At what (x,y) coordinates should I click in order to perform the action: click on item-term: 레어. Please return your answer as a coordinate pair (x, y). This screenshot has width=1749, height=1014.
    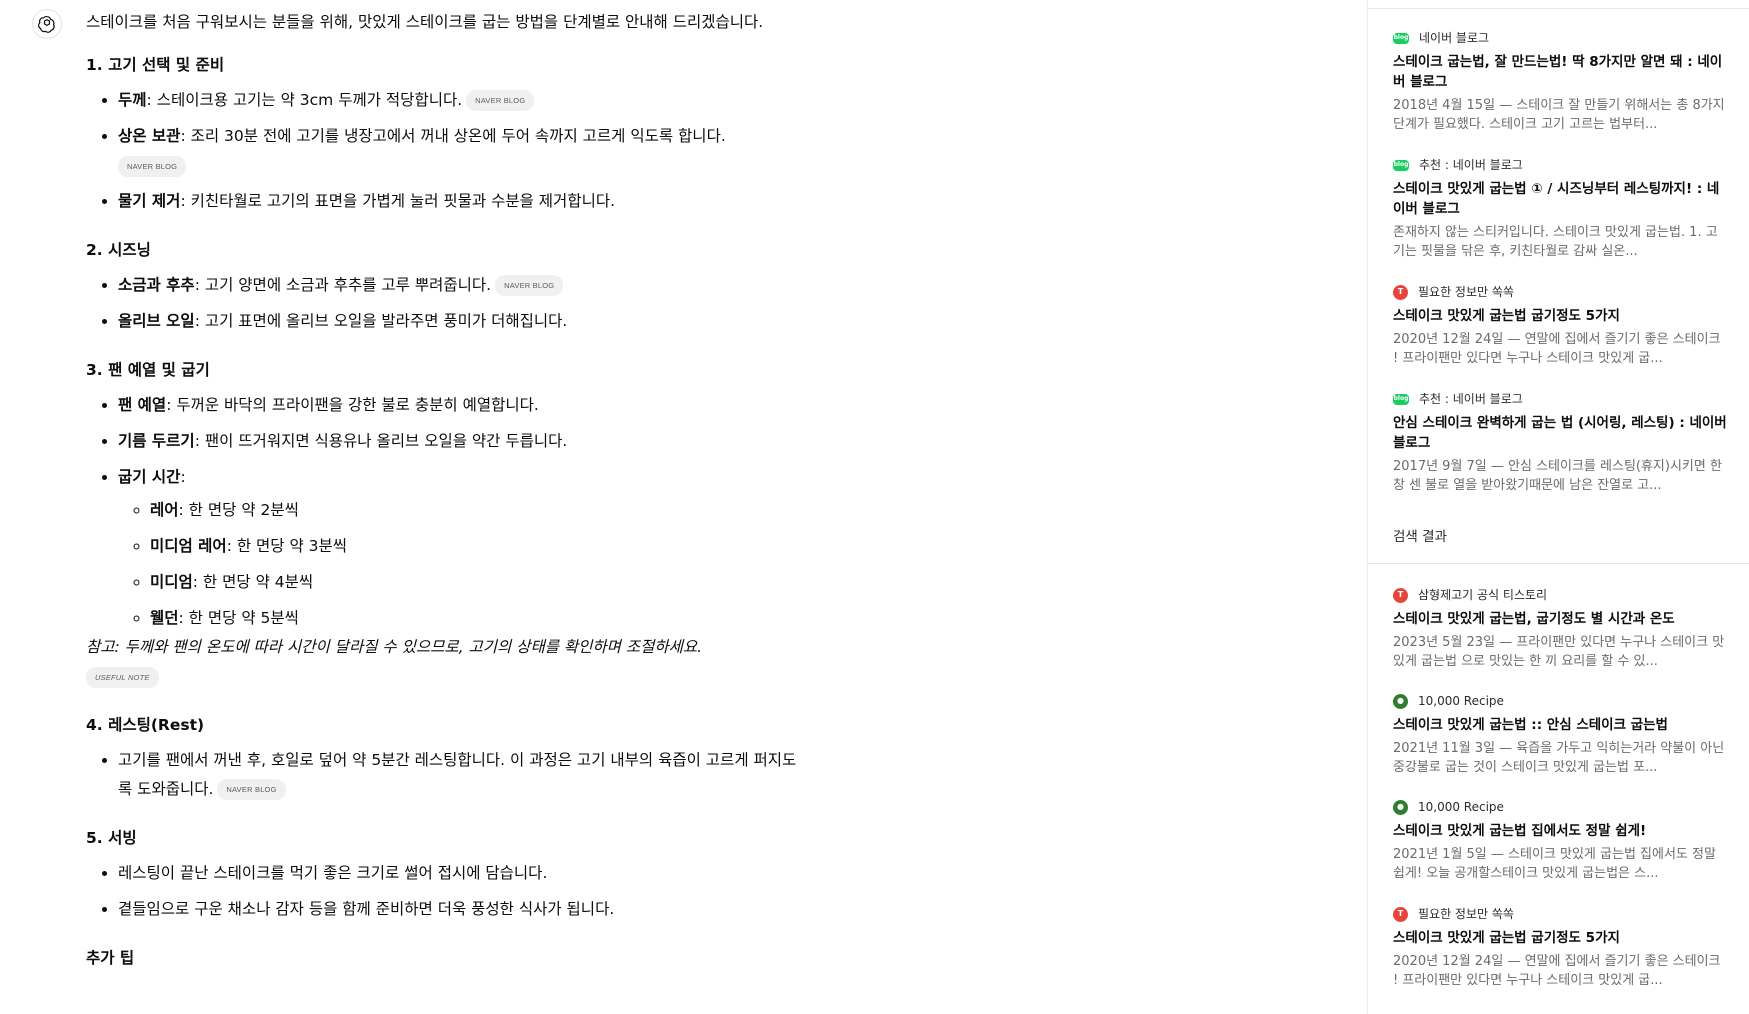
    Looking at the image, I should click on (164, 510).